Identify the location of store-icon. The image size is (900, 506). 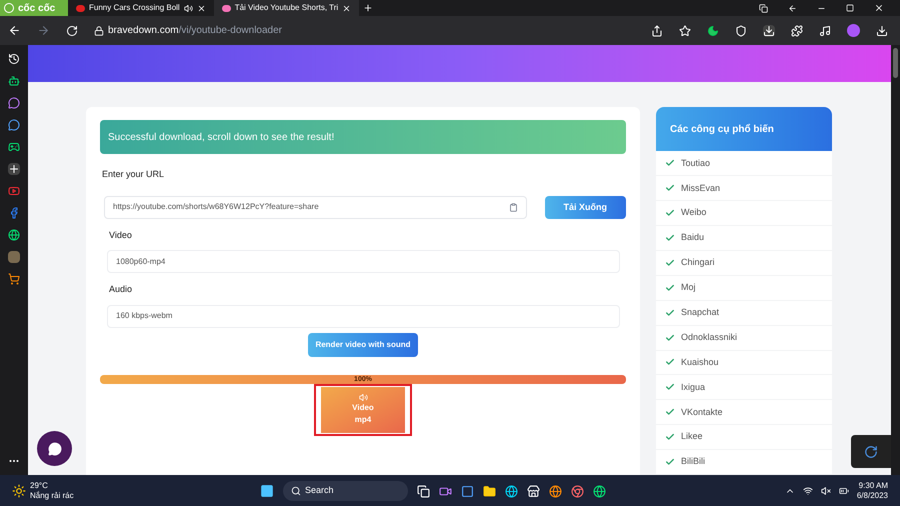
(533, 491).